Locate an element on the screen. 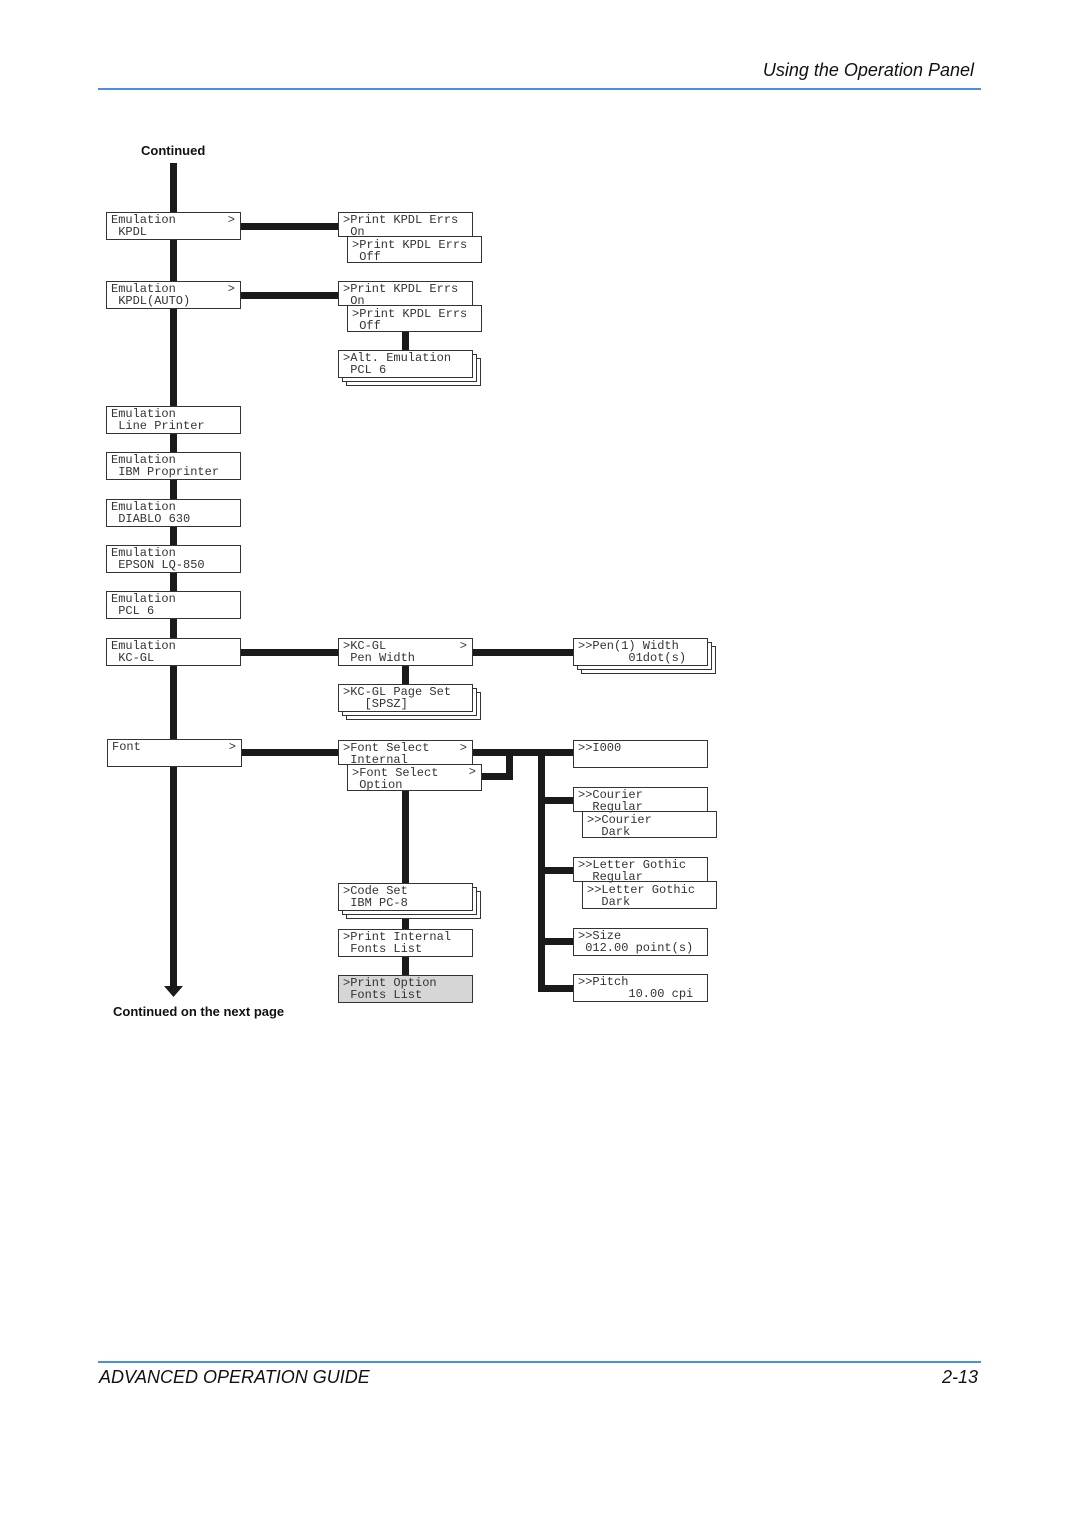  menu-box-emulation-kpdl-auto: Emulation KPDL(AUTO) > is located at coordinates (173, 295).